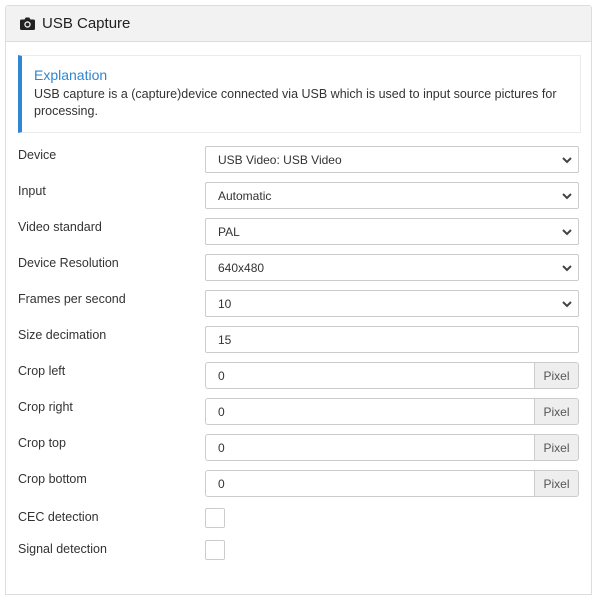  What do you see at coordinates (370, 483) in the screenshot?
I see `crop-bottom-input: 0` at bounding box center [370, 483].